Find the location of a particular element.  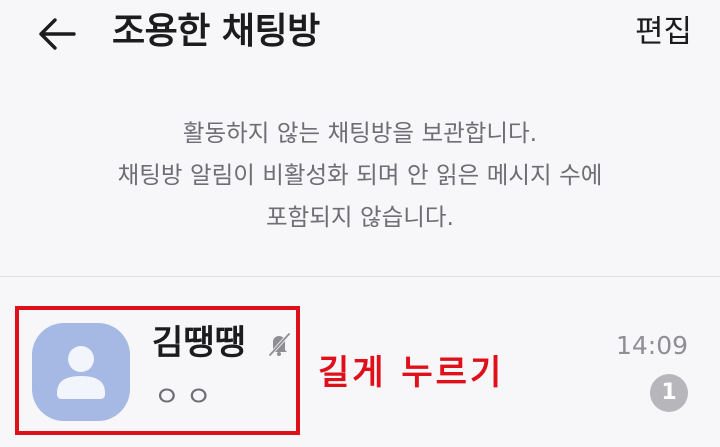

info-line: 채팅방 알림이 비활성화 되며 안 읽은 메시지 수에 is located at coordinates (360, 175).